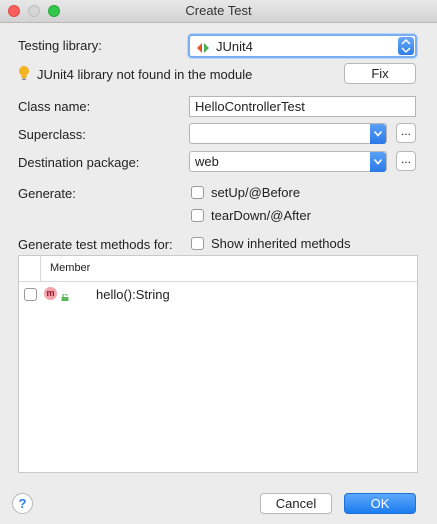 This screenshot has width=437, height=524. What do you see at coordinates (281, 243) in the screenshot?
I see `show-inherited-label: Show inherited methods` at bounding box center [281, 243].